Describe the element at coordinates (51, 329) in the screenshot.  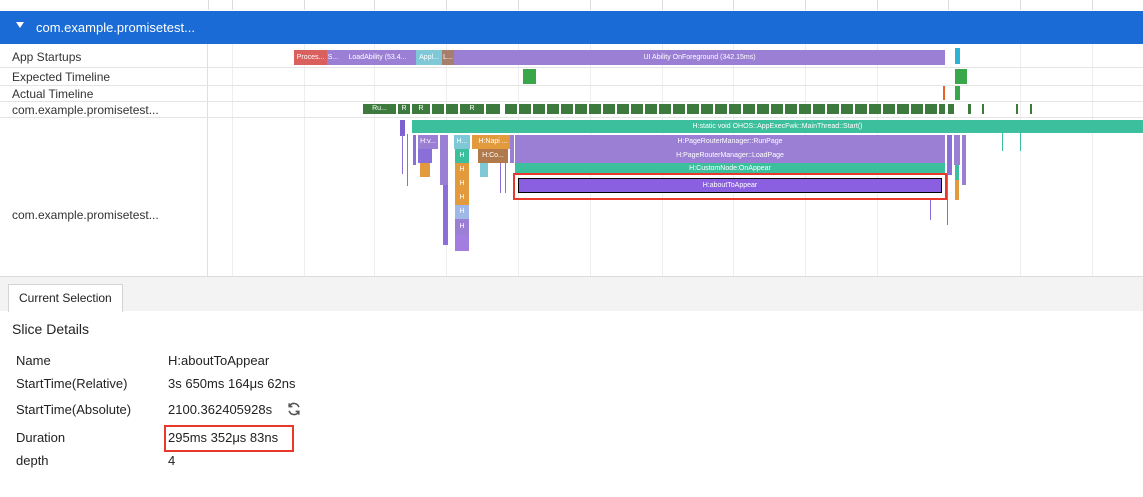
I see `details-title: Slice Details` at that location.